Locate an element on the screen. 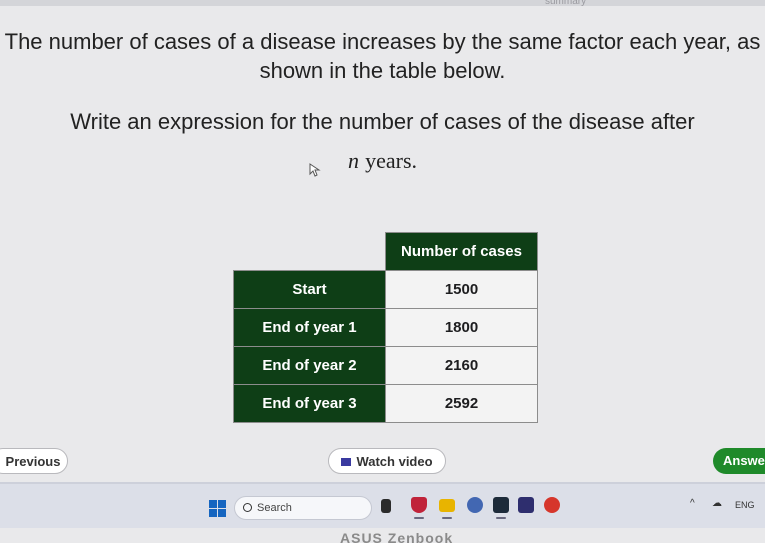  navigation-bar: Previous Watch video Answe is located at coordinates (382, 462).